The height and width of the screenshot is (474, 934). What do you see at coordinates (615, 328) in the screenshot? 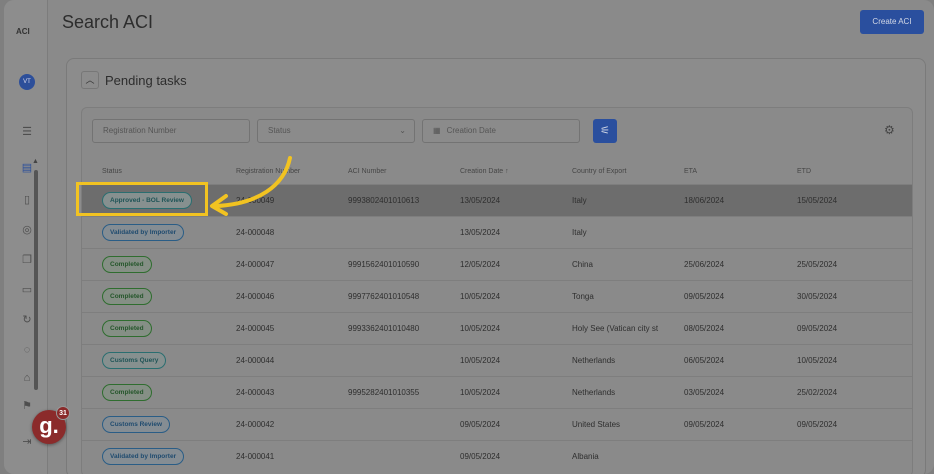
I see `country-cell: Holy See (Vatican city st` at bounding box center [615, 328].